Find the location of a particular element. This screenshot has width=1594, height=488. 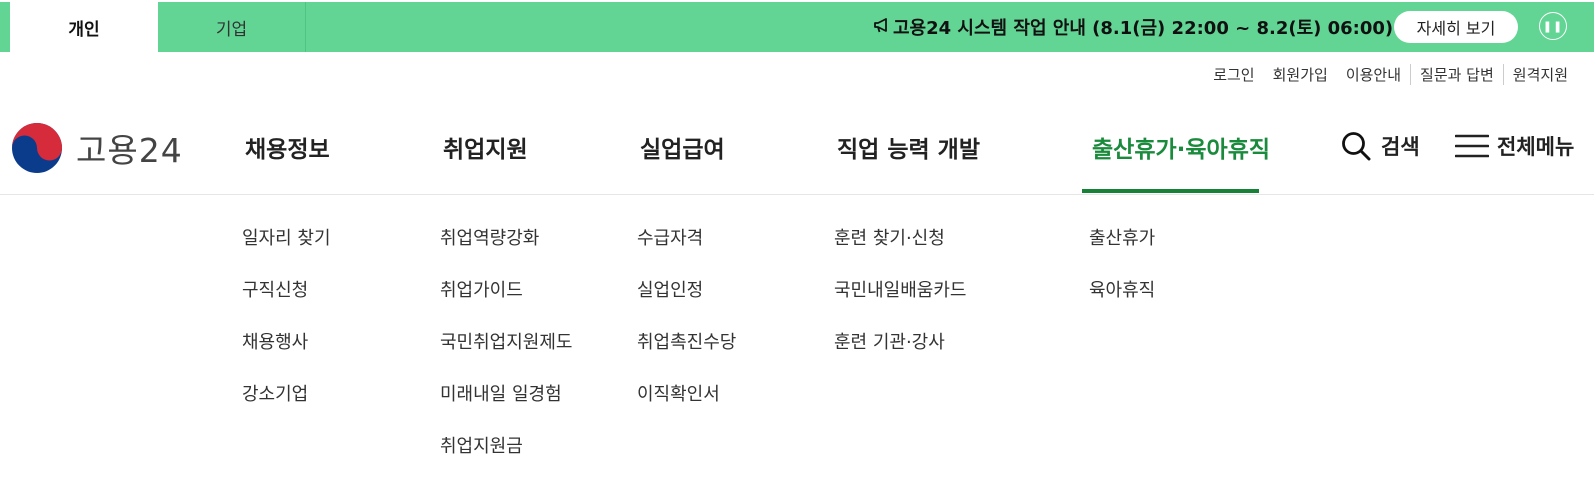

qna-link: 질문과 답변 is located at coordinates (1456, 74).